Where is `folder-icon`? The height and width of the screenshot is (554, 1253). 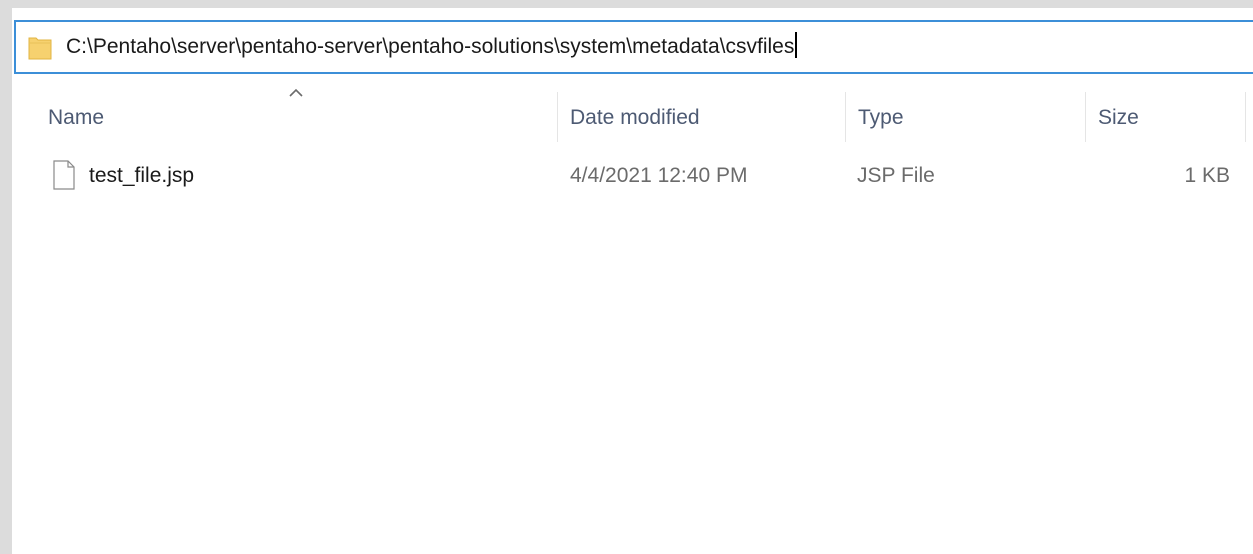
folder-icon is located at coordinates (40, 48).